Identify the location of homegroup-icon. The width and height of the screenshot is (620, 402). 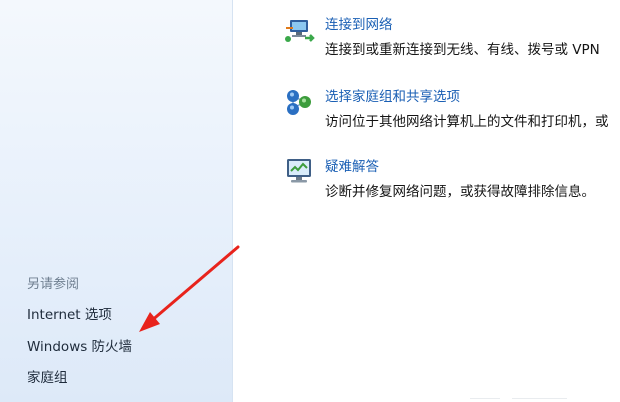
(299, 102).